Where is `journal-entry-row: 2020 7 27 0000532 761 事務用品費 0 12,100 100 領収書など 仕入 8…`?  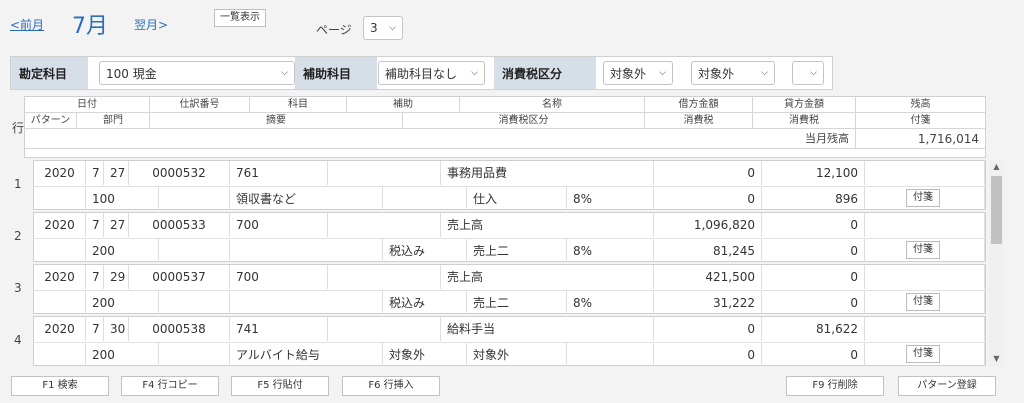
journal-entry-row: 2020 7 27 0000532 761 事務用品費 0 12,100 100 領収書など 仕入 8… is located at coordinates (509, 185).